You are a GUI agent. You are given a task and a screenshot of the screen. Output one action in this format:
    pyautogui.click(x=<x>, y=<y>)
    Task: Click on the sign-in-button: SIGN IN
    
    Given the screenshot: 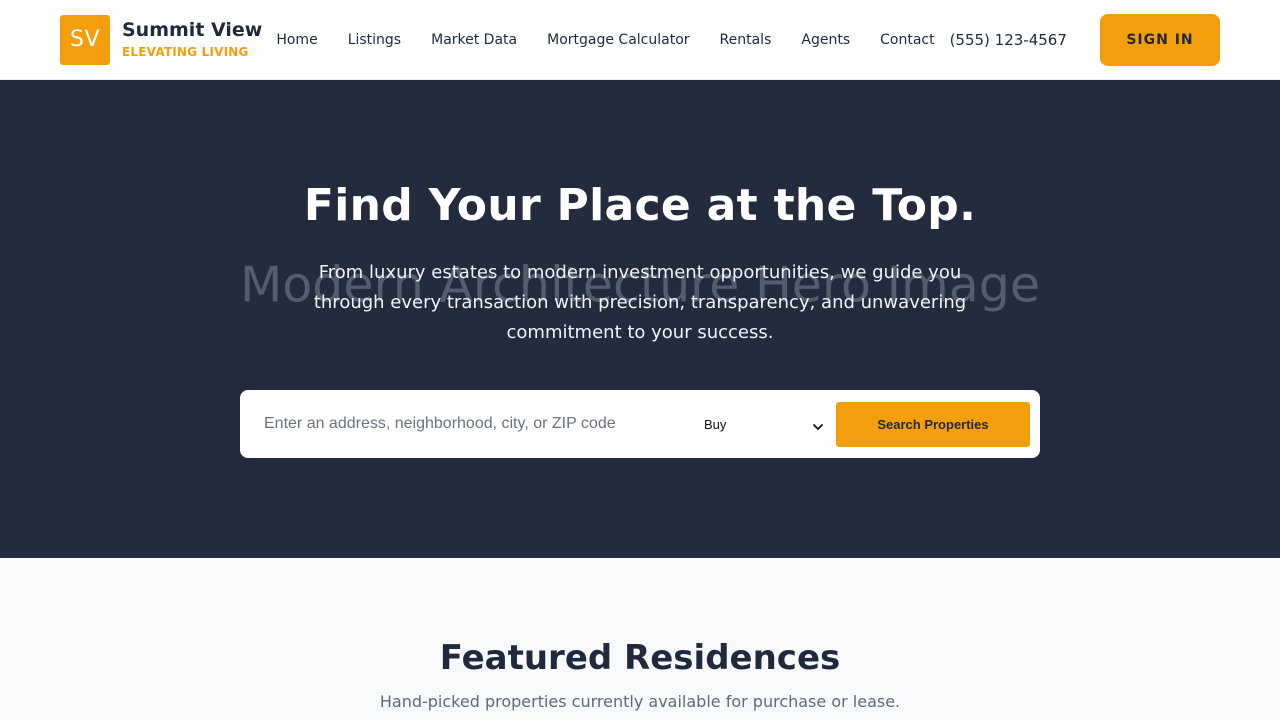 What is the action you would take?
    pyautogui.click(x=1160, y=39)
    